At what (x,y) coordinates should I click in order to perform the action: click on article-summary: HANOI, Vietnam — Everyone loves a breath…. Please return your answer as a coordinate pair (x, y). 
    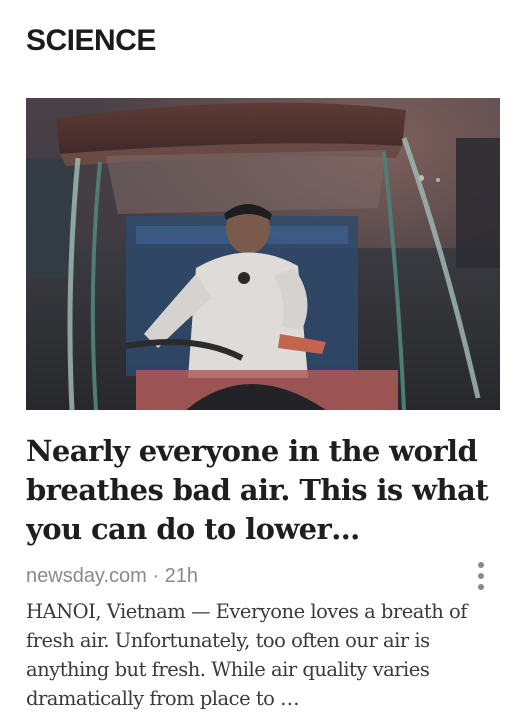
    Looking at the image, I should click on (246, 655).